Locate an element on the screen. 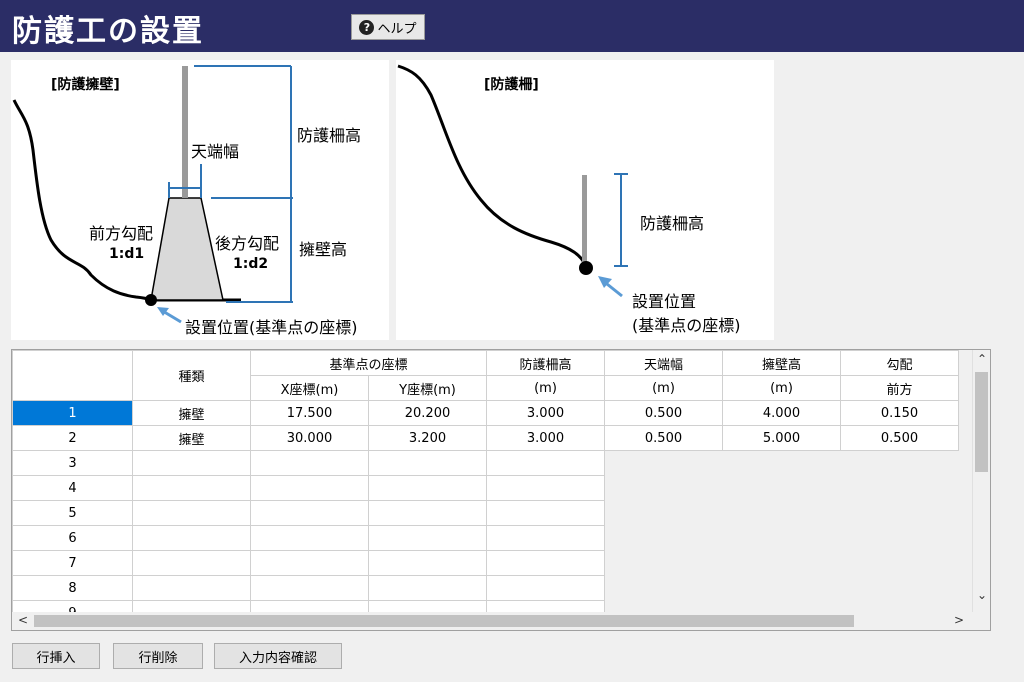  header-top-width-unit: (m) is located at coordinates (663, 388).